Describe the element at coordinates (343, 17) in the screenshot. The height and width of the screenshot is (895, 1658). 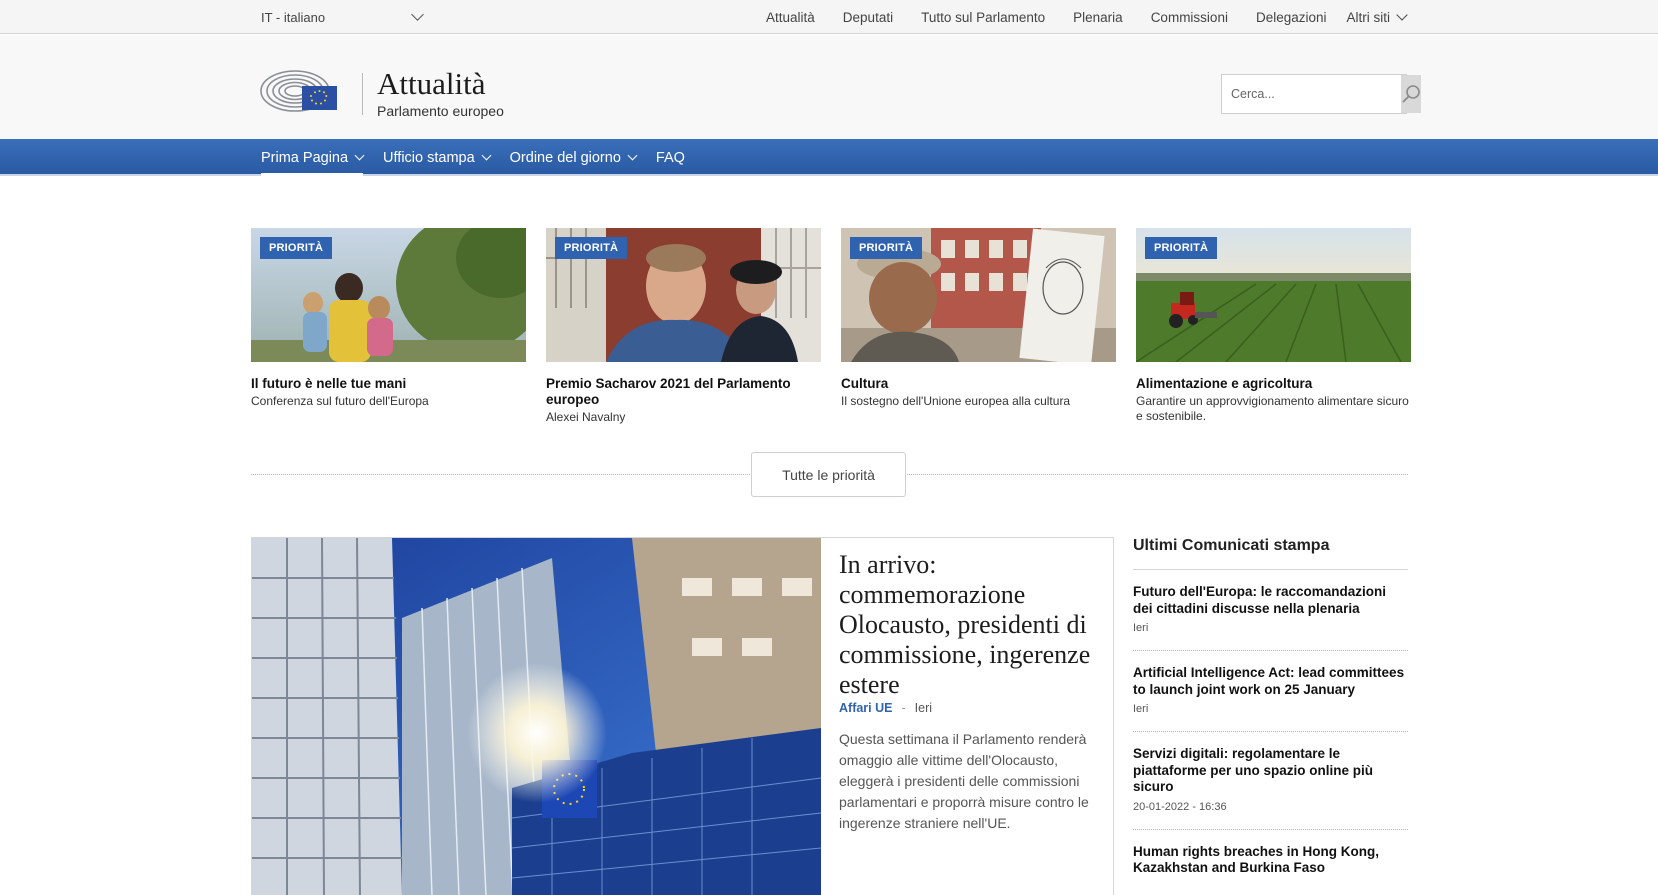
I see `language-selector: IT - italiano` at that location.